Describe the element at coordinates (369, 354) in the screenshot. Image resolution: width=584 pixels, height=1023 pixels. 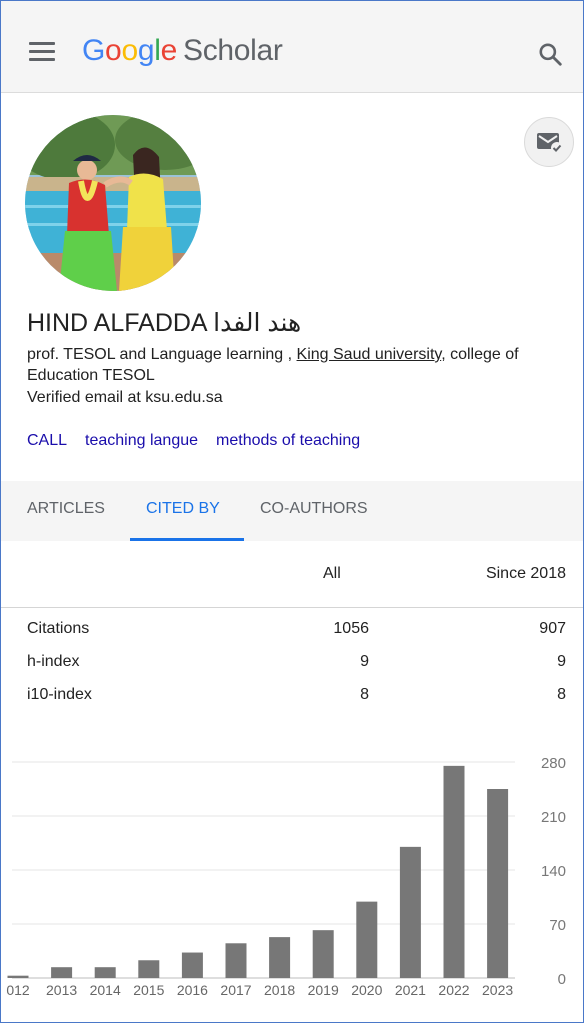
I see `affiliation-link: King Saud university` at that location.